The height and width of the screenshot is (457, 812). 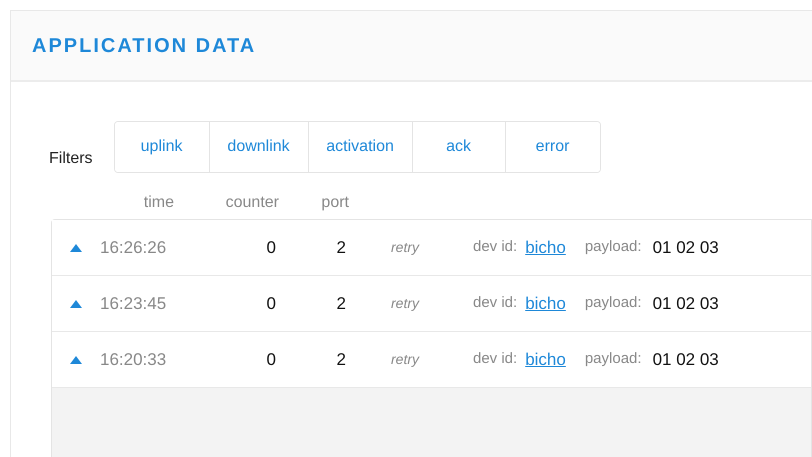 What do you see at coordinates (334, 203) in the screenshot?
I see `column-header: port` at bounding box center [334, 203].